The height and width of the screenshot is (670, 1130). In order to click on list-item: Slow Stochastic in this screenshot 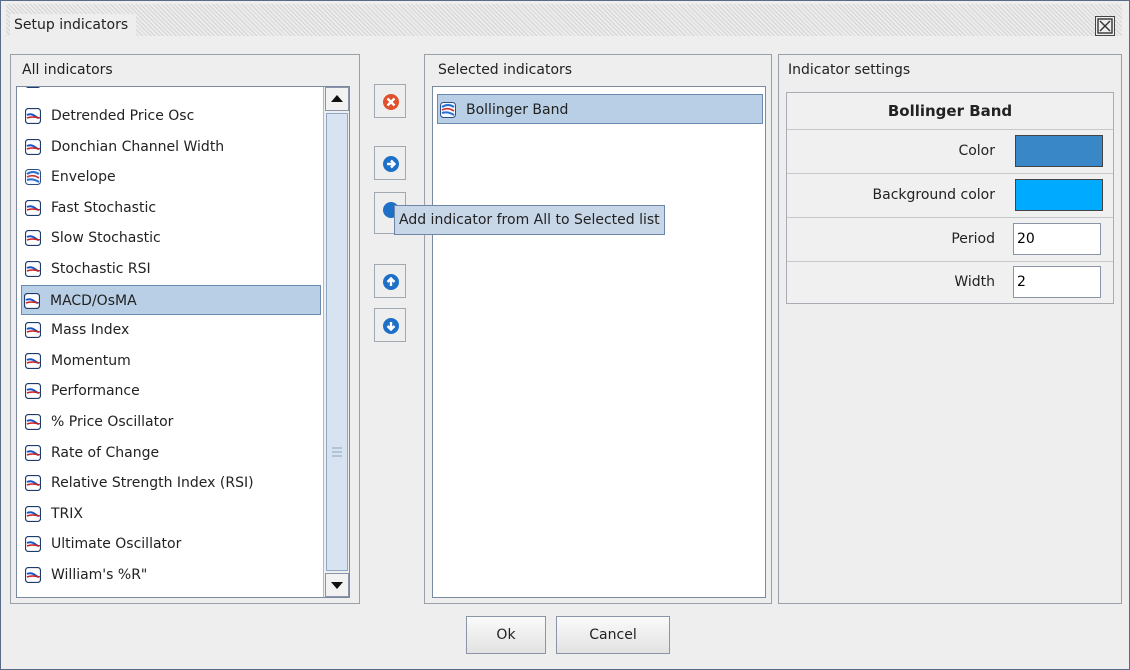, I will do `click(173, 238)`.